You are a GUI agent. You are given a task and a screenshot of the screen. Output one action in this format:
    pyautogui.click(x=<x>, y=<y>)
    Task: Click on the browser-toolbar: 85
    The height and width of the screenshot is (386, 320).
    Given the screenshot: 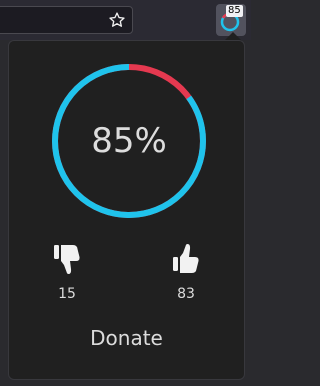 What is the action you would take?
    pyautogui.click(x=125, y=20)
    